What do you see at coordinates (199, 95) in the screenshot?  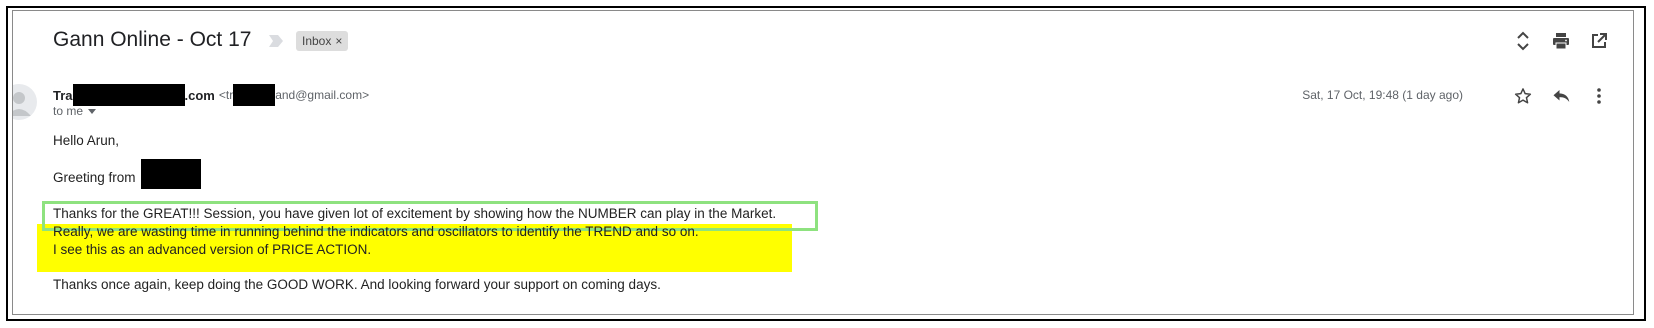 I see `sender-name-end: .com` at bounding box center [199, 95].